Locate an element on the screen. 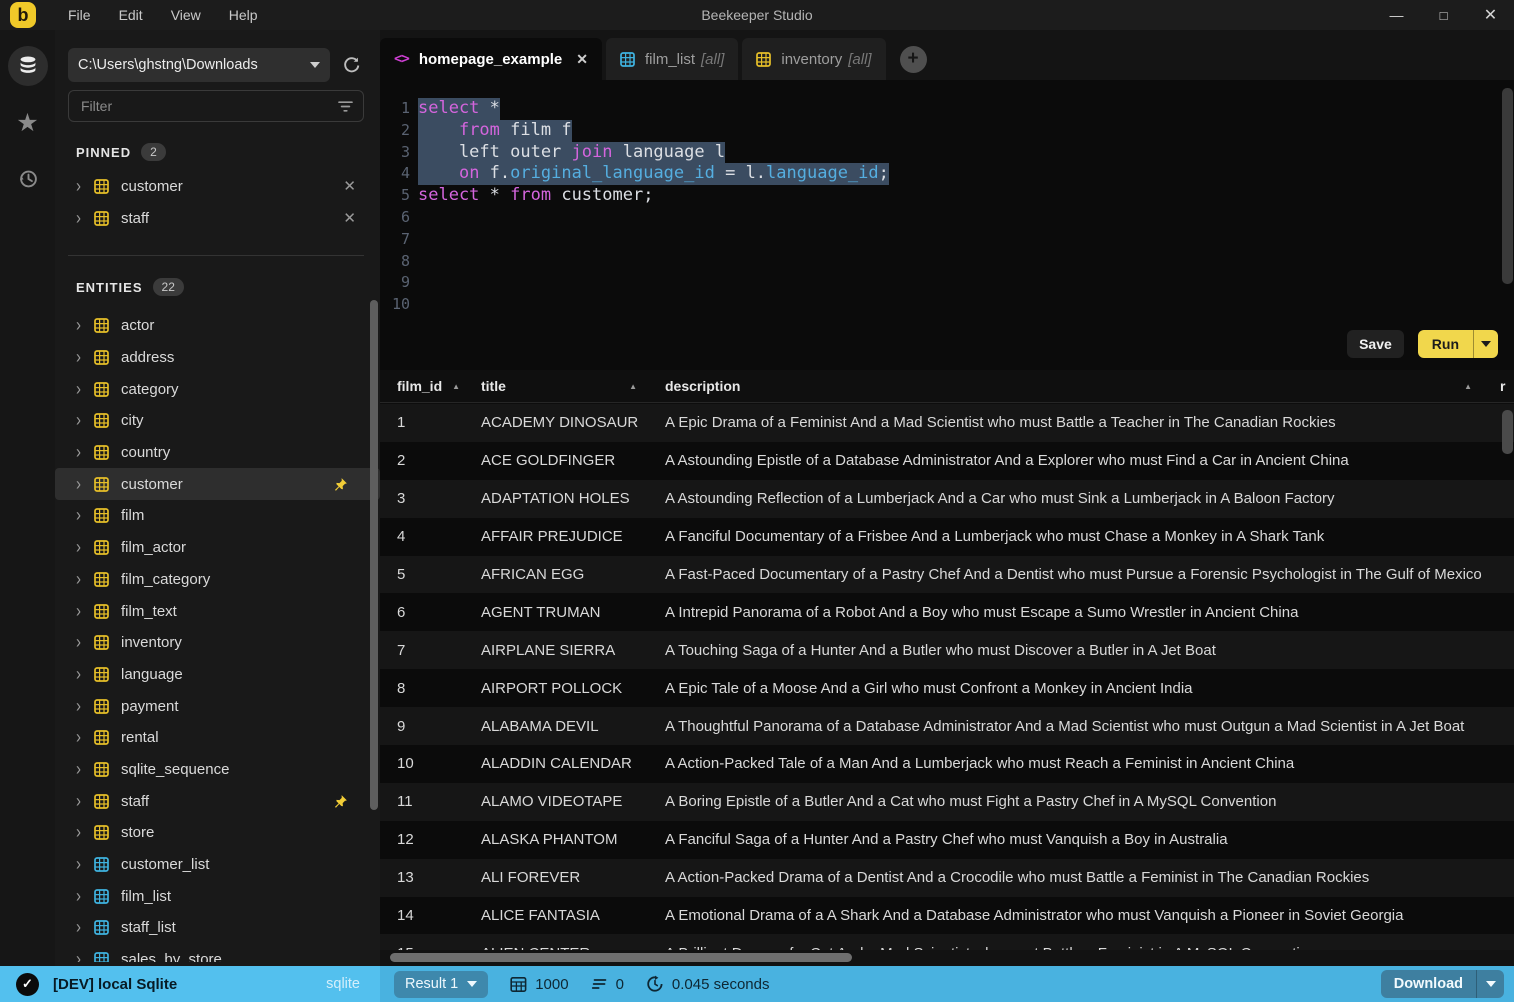 Image resolution: width=1514 pixels, height=1002 pixels. sidebar-item-staff_list: › staff_list is located at coordinates (217, 928).